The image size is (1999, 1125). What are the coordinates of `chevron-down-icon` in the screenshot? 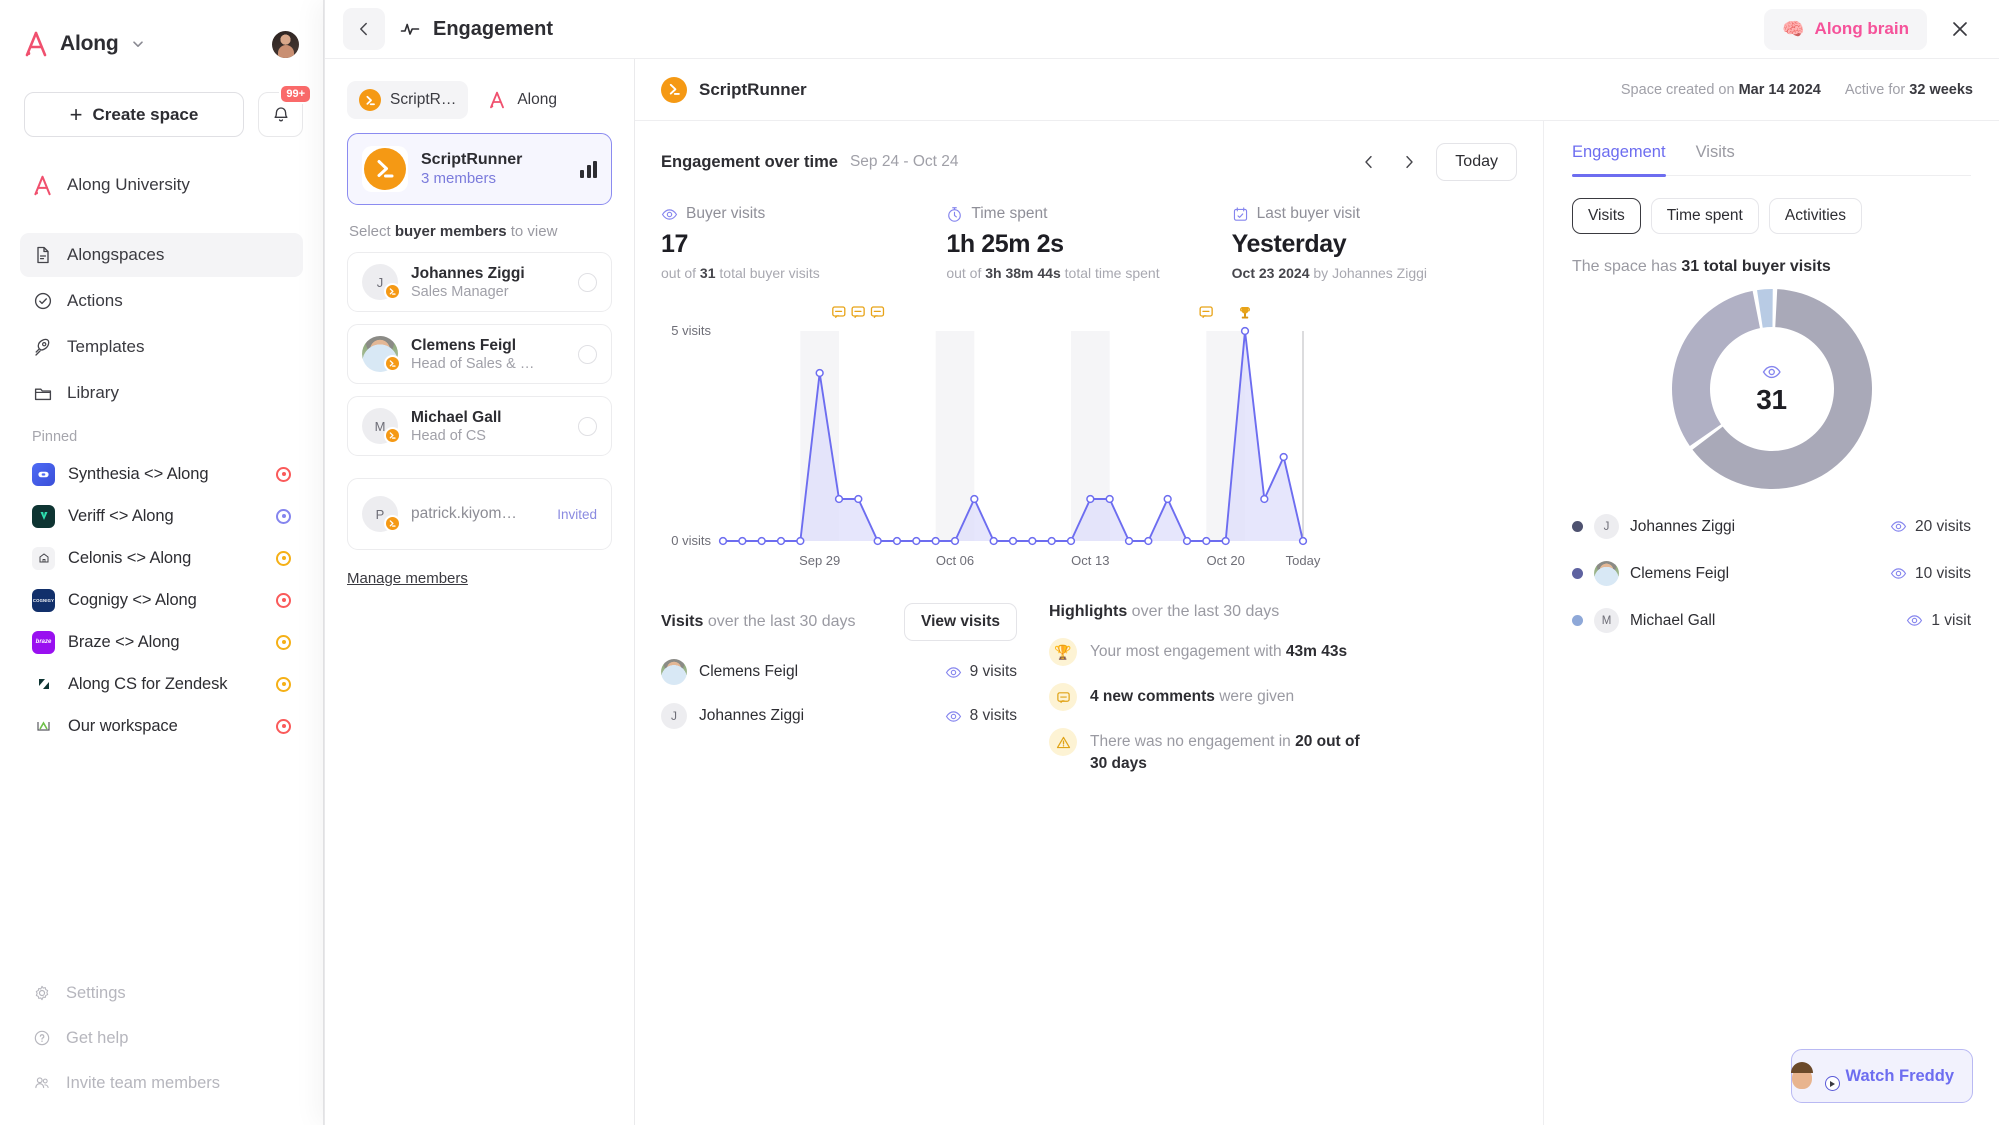 It's located at (138, 44).